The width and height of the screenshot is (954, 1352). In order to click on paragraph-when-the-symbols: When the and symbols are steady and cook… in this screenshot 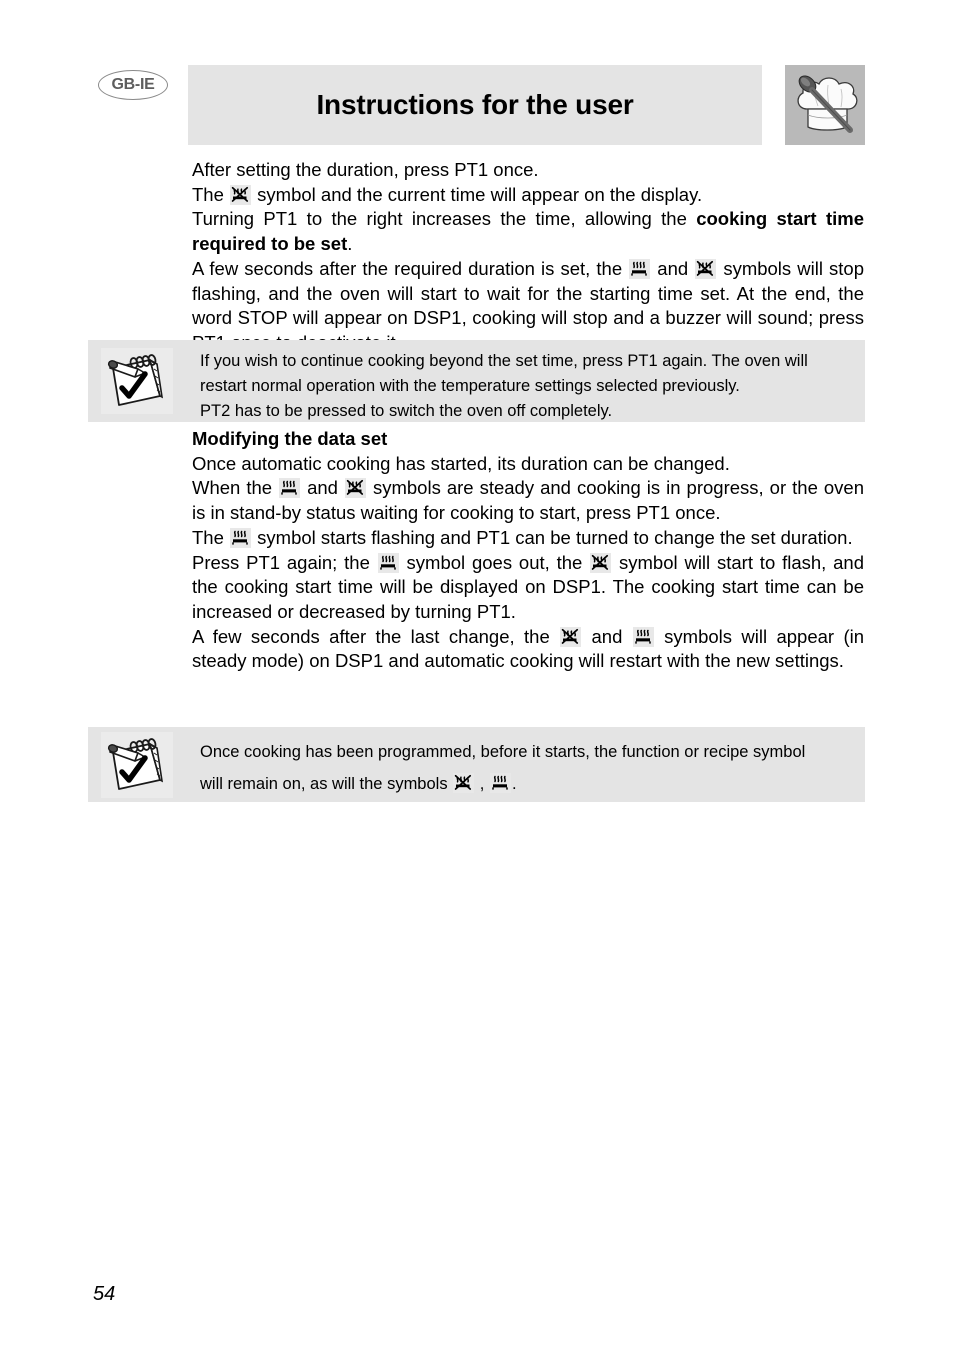, I will do `click(528, 500)`.